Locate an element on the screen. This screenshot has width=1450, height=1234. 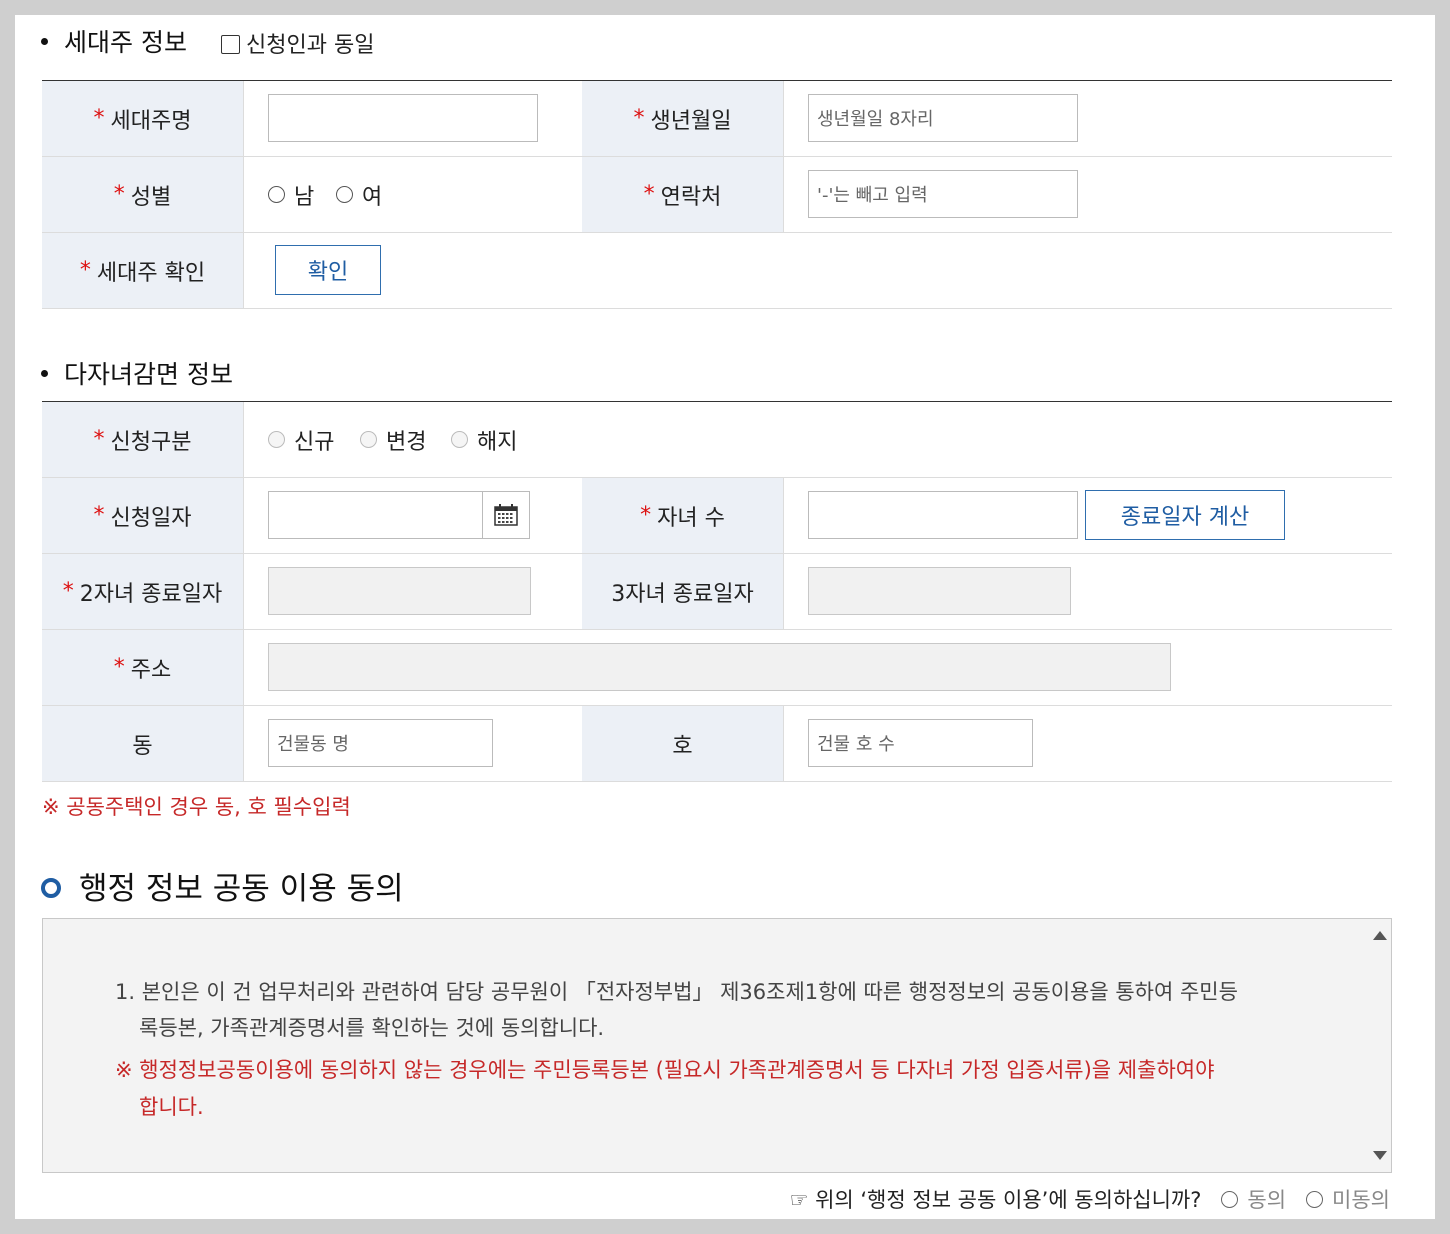
disagree-radio: 미동의 is located at coordinates (1348, 1199).